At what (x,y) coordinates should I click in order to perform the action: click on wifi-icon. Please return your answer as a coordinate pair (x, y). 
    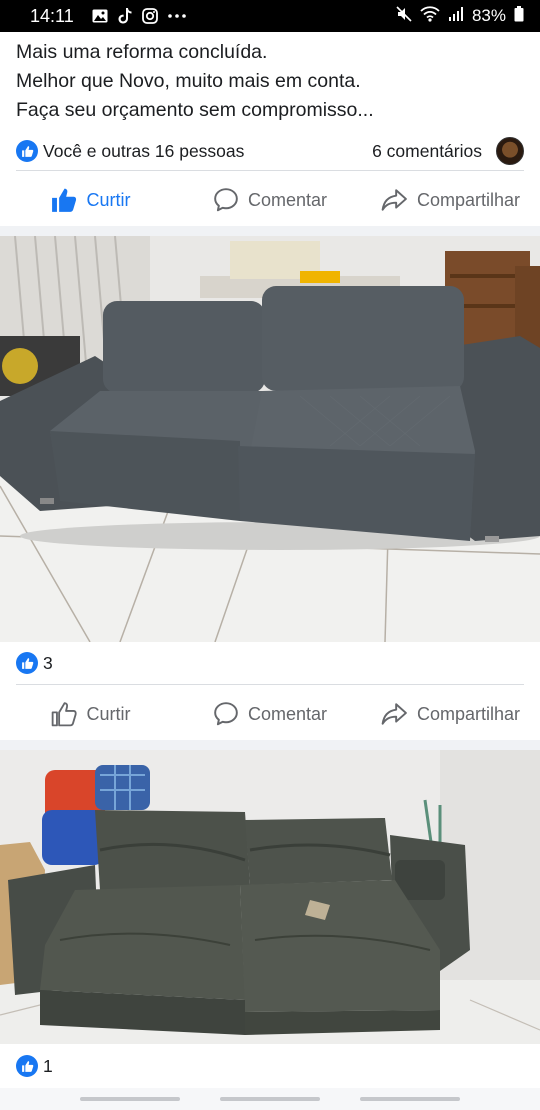
    Looking at the image, I should click on (430, 16).